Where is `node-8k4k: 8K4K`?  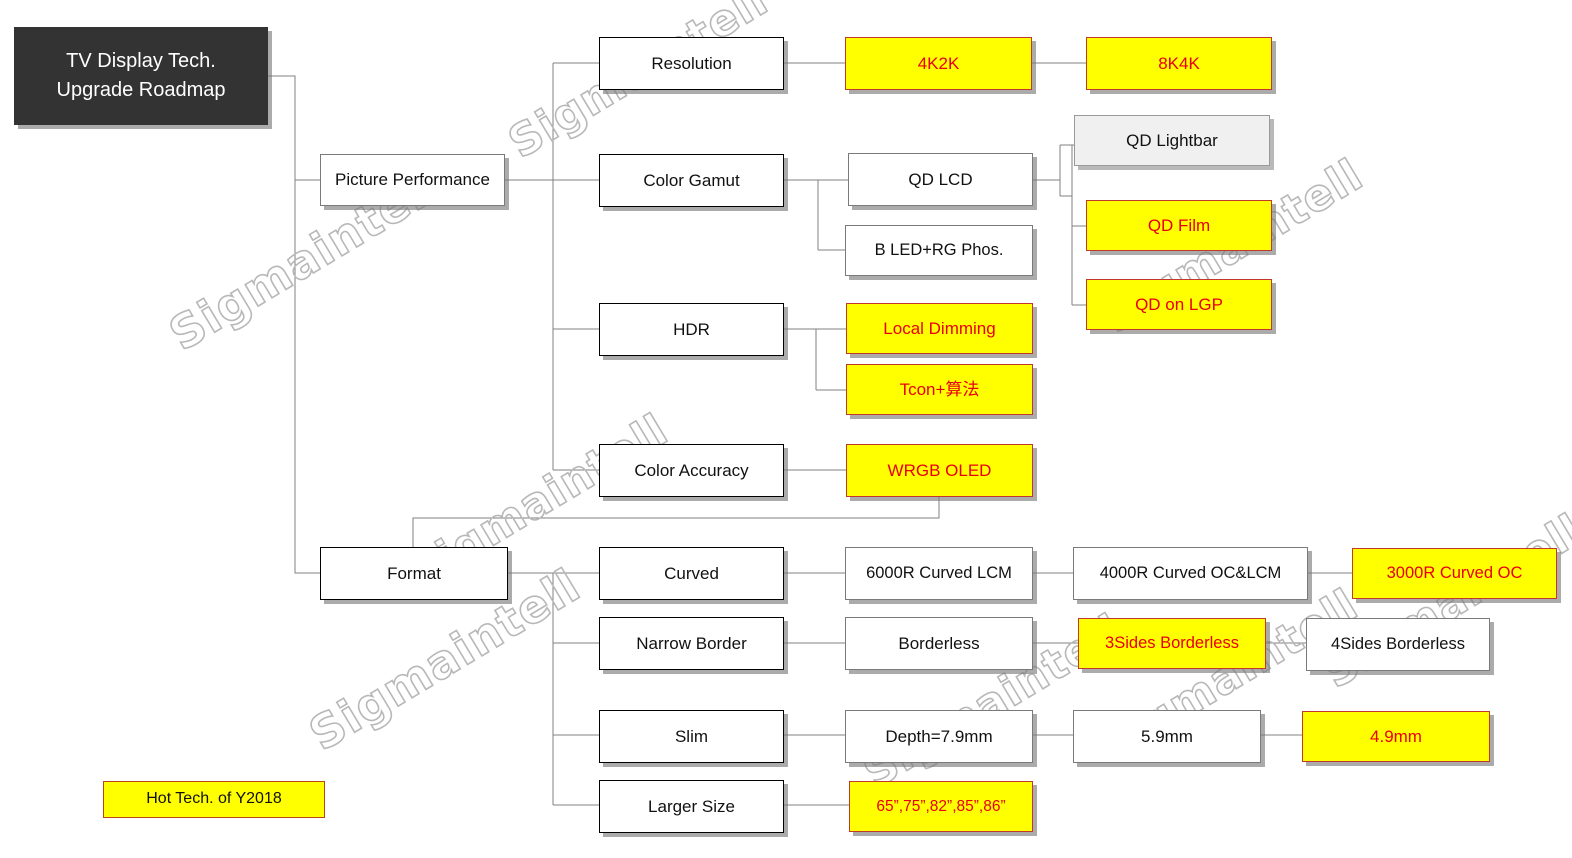
node-8k4k: 8K4K is located at coordinates (1179, 63).